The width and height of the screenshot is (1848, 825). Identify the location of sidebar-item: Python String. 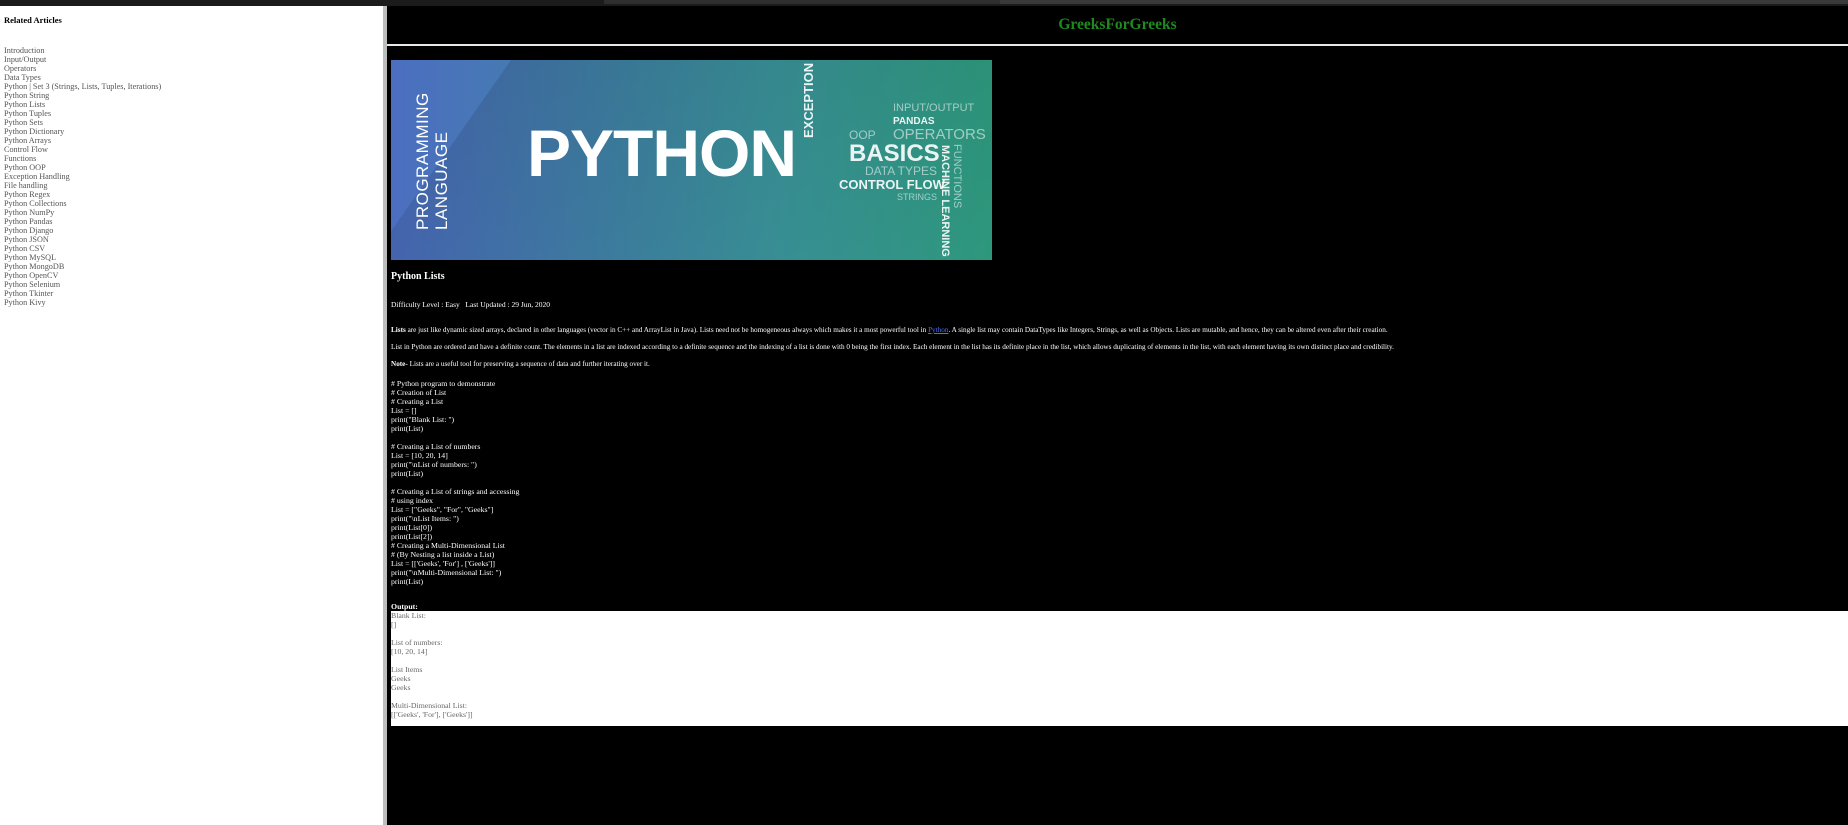
(82, 95).